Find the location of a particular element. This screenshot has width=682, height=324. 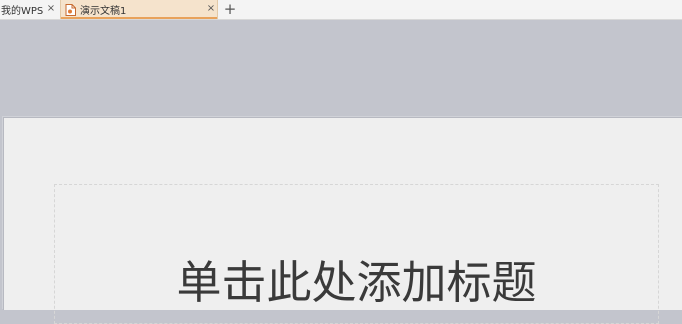

tab-presentation: 演示文稿1 × is located at coordinates (139, 9).